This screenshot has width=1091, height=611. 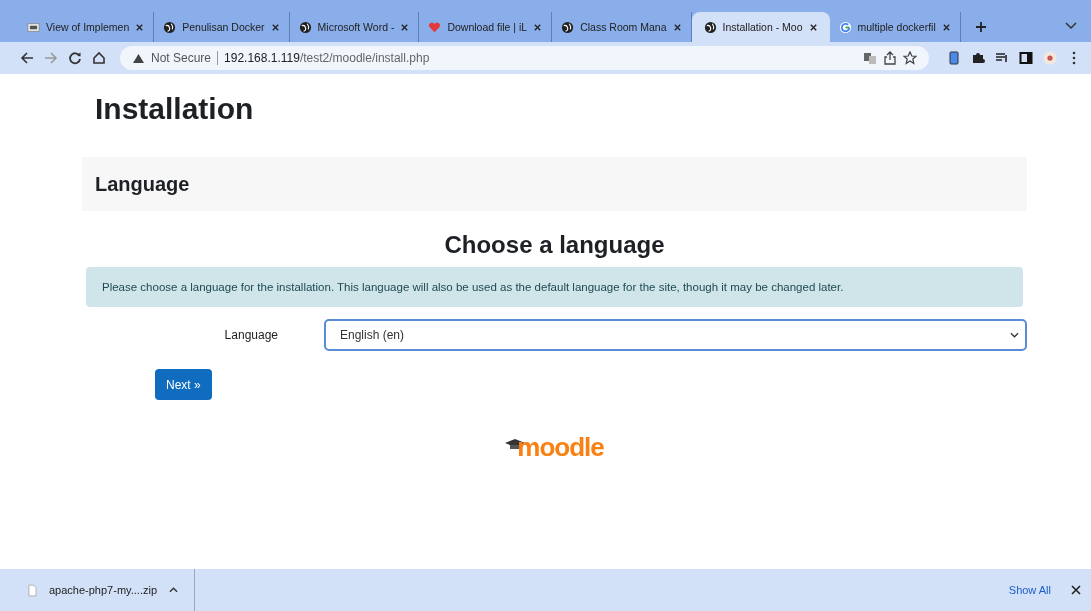 I want to click on browser-tab: Installation - Moo, so click(x=760, y=27).